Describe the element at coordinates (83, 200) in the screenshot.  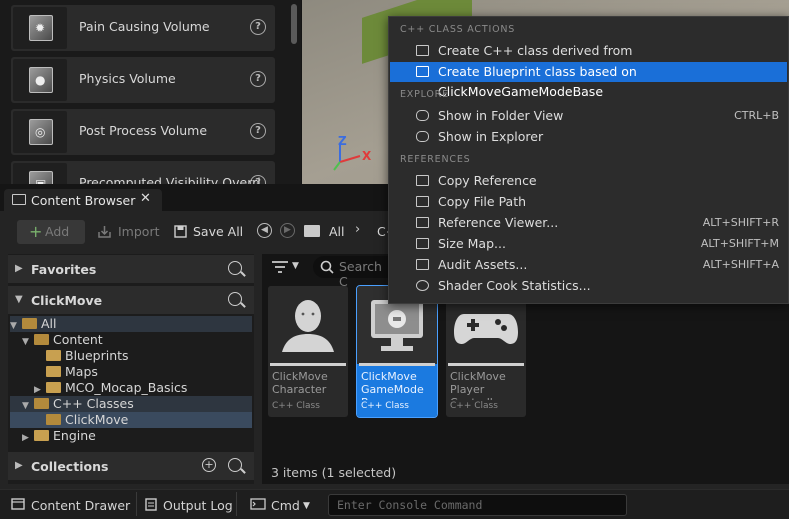
I see `tab-title: Content Browser` at that location.